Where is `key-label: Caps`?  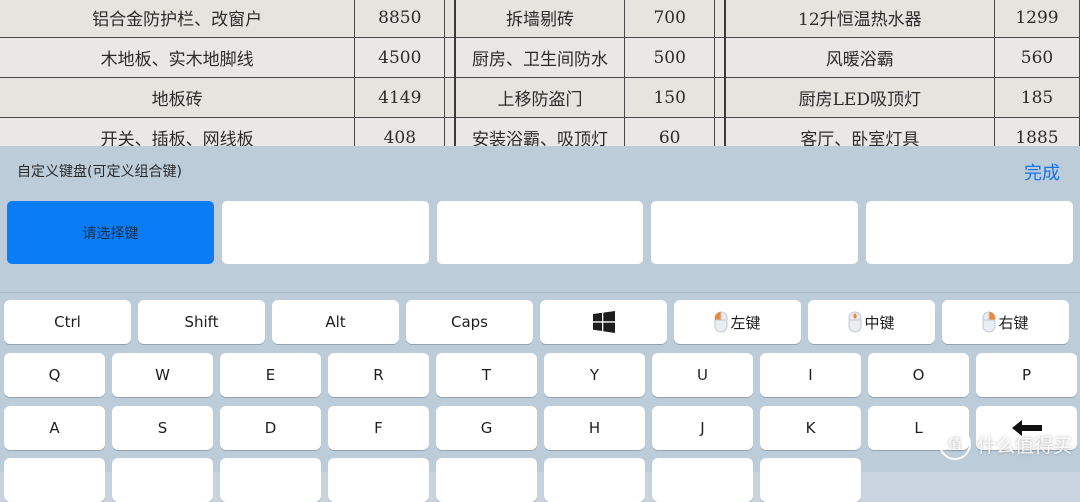 key-label: Caps is located at coordinates (469, 322).